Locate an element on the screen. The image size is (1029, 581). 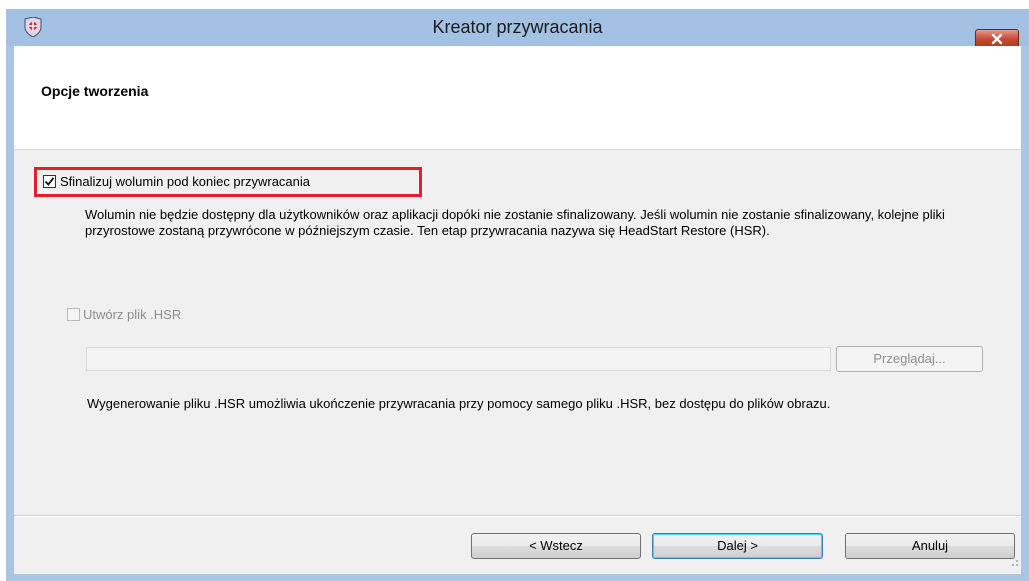
title-bar: Kreator przywracania is located at coordinates (517, 29).